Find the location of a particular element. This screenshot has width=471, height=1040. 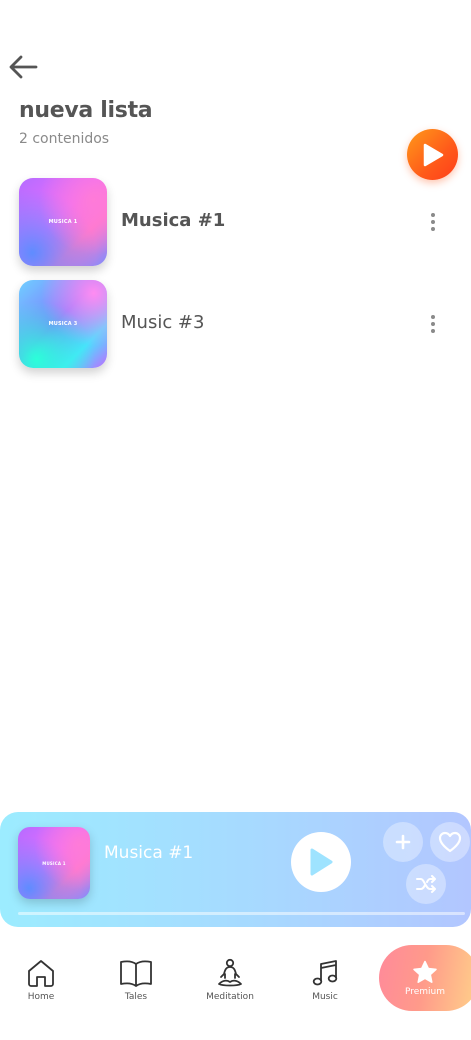

shuffle-button is located at coordinates (426, 884).